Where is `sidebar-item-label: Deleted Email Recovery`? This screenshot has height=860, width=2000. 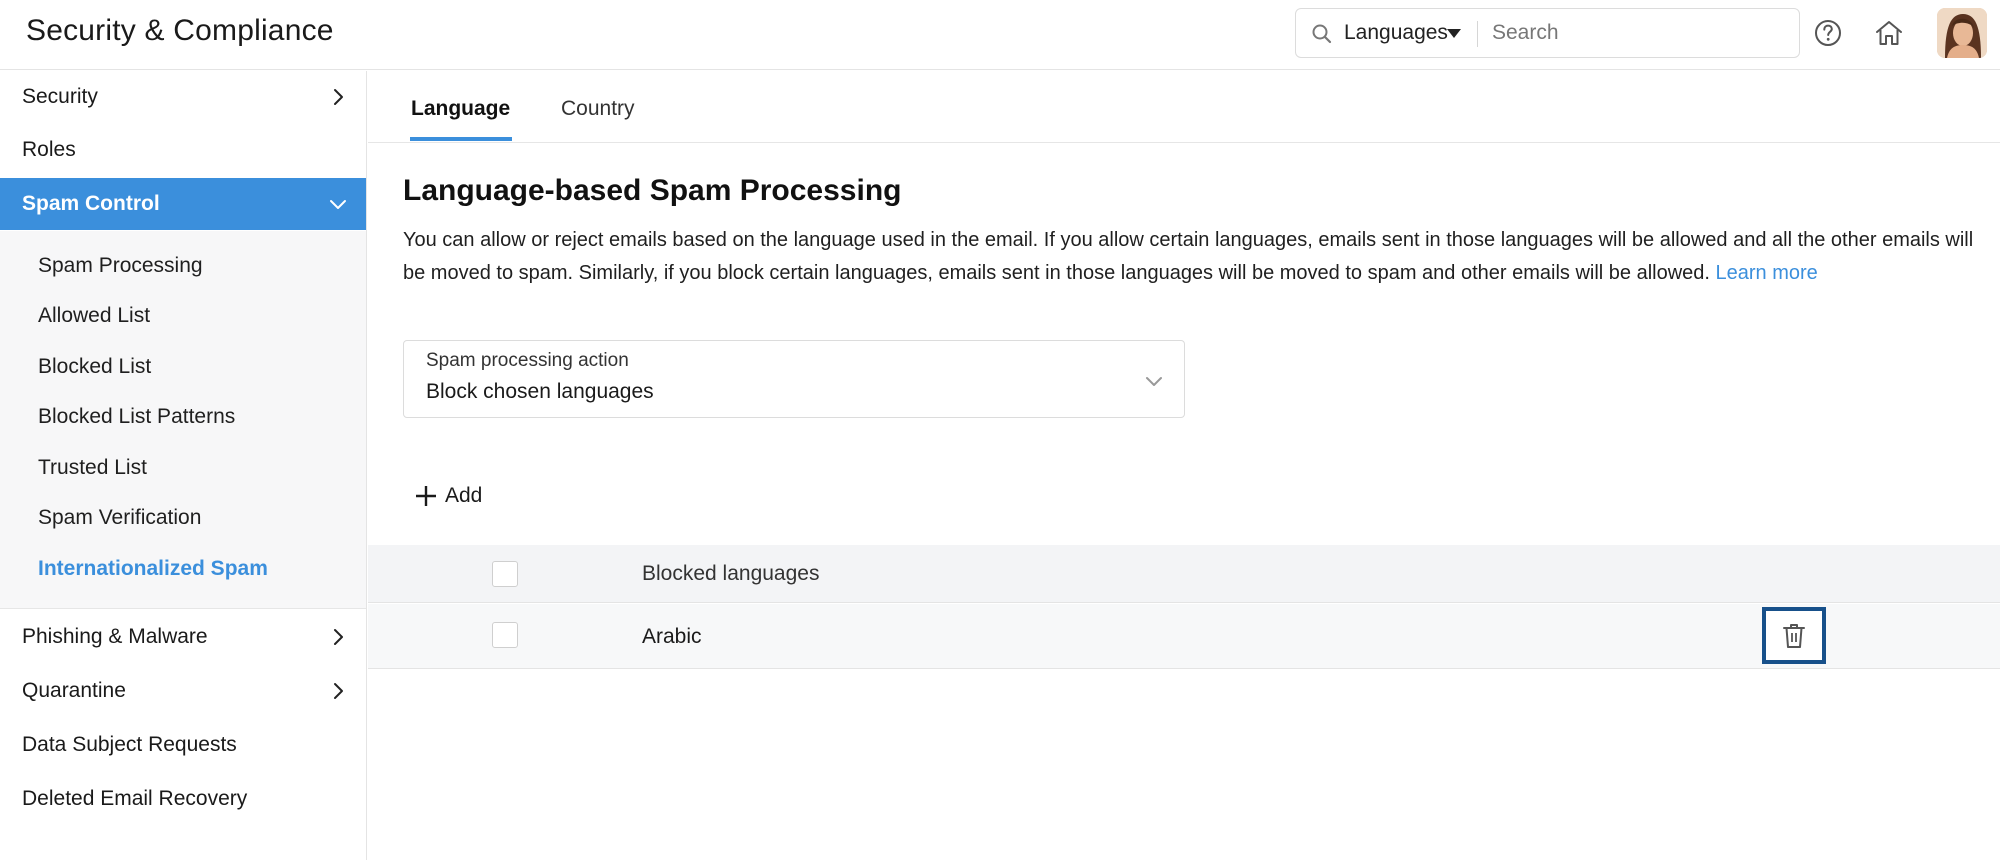
sidebar-item-label: Deleted Email Recovery is located at coordinates (135, 798).